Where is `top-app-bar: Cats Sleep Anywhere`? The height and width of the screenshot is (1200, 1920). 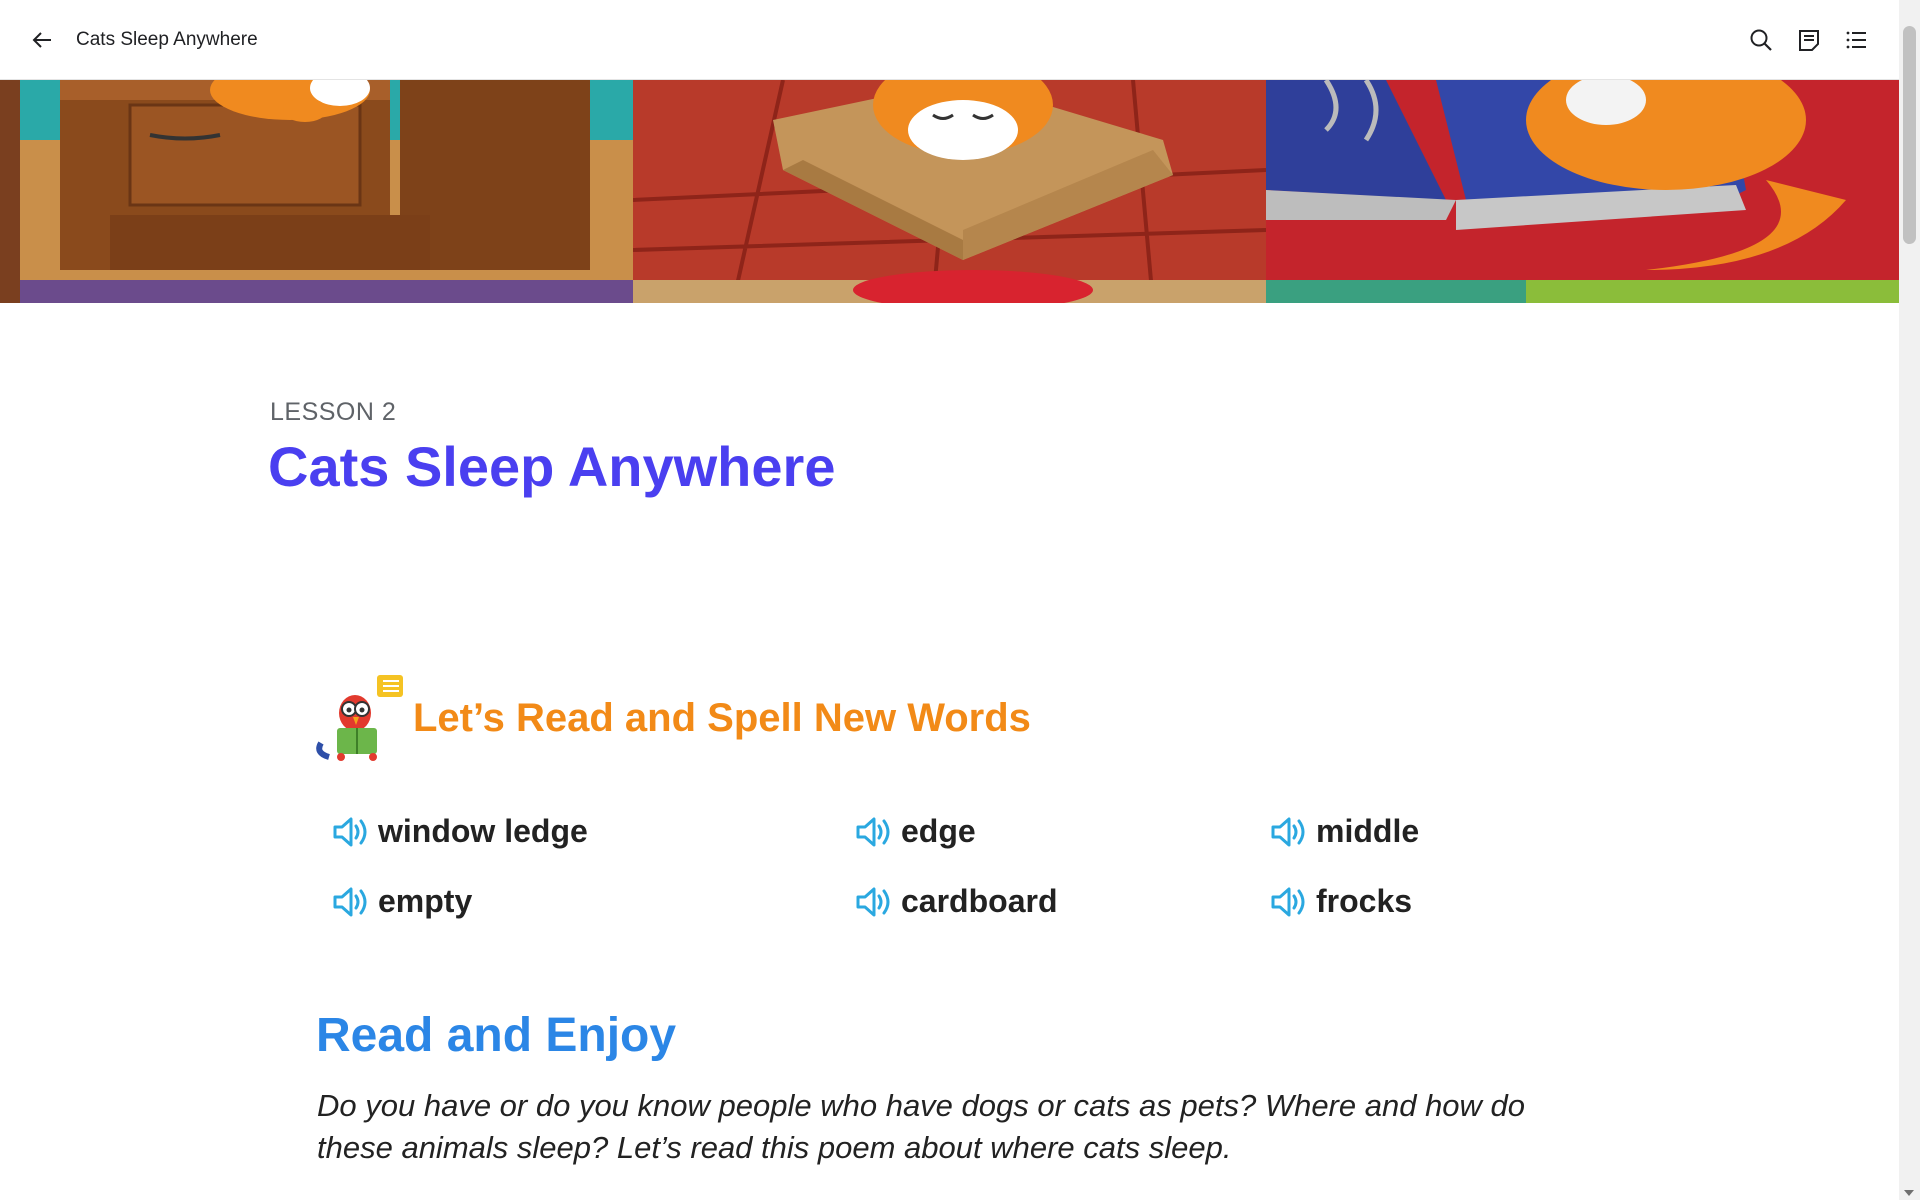
top-app-bar: Cats Sleep Anywhere is located at coordinates (949, 40).